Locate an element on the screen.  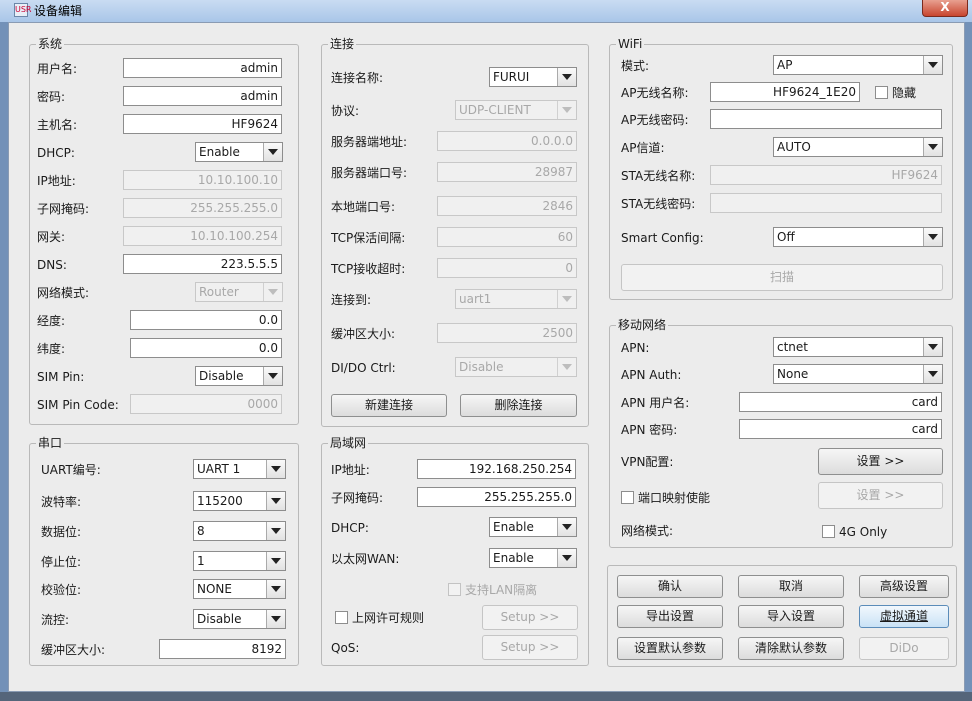
keepalive-label: TCP保活间隔: is located at coordinates (368, 238).